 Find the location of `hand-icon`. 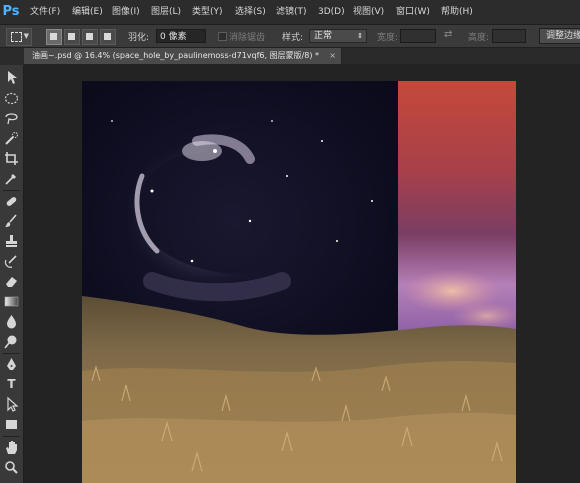

hand-icon is located at coordinates (11, 447).